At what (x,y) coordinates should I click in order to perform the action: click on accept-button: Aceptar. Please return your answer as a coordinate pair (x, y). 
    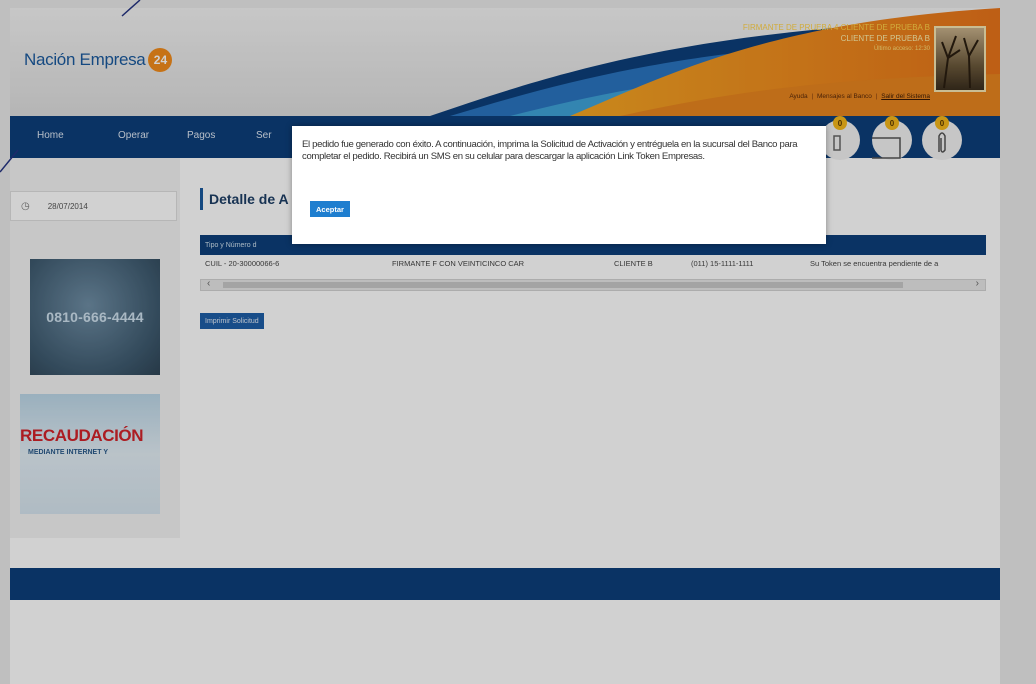
    Looking at the image, I should click on (330, 209).